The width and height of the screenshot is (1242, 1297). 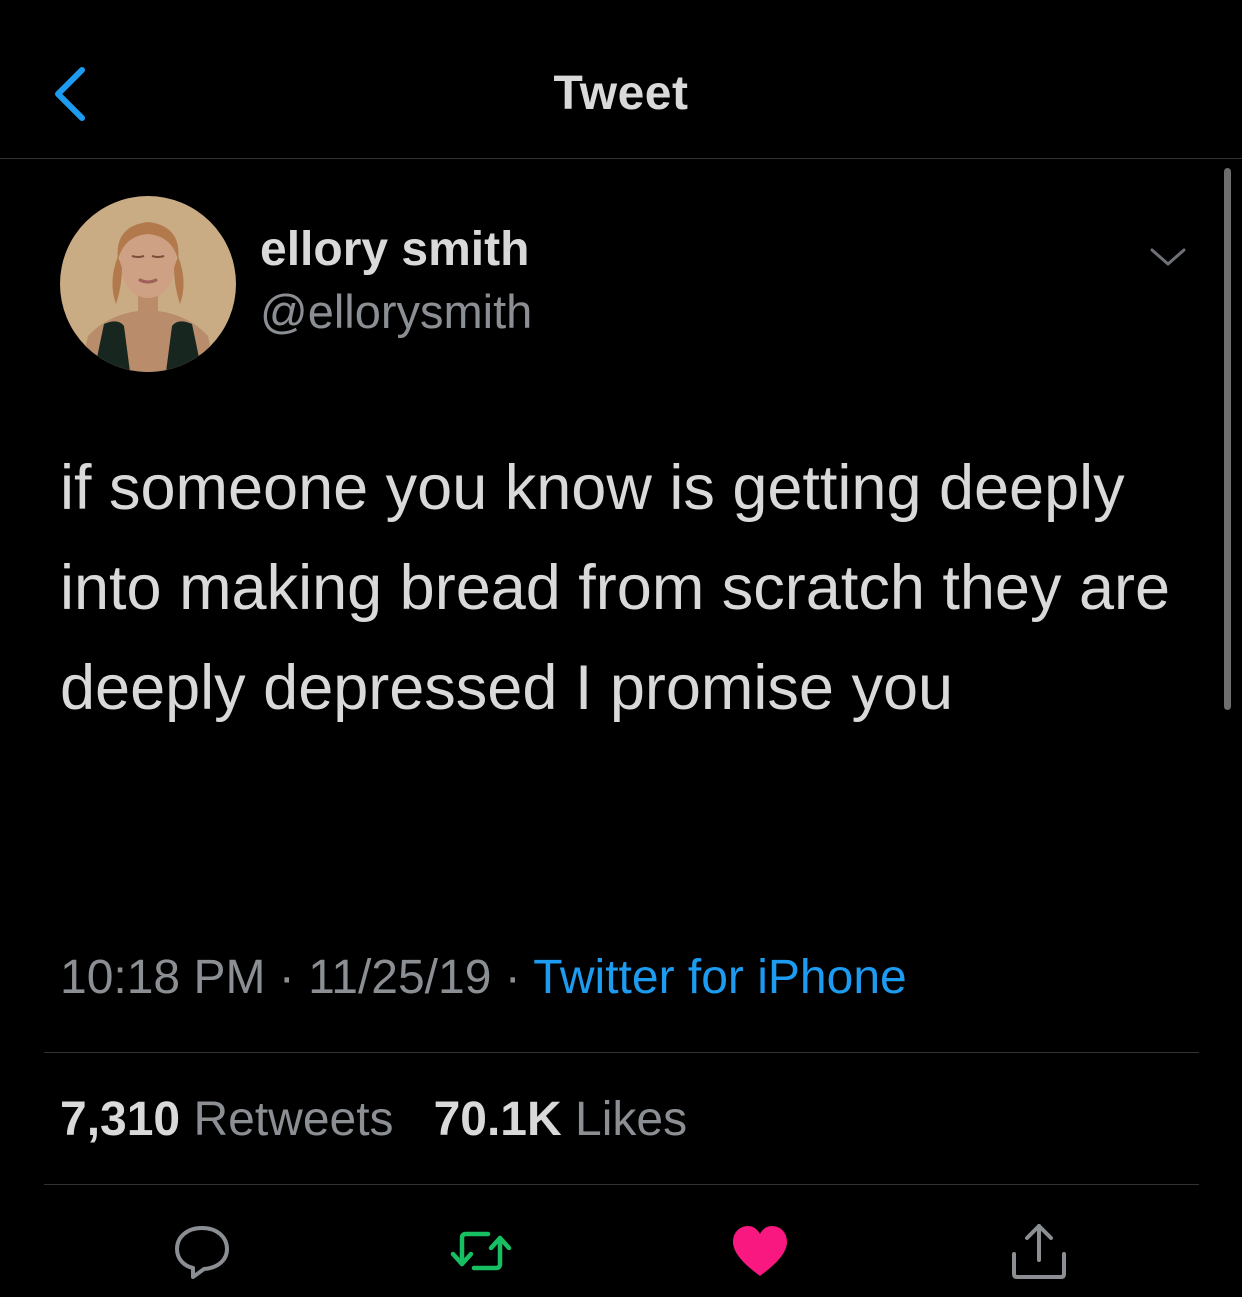 I want to click on likes-count: 70.1K, so click(x=497, y=1119).